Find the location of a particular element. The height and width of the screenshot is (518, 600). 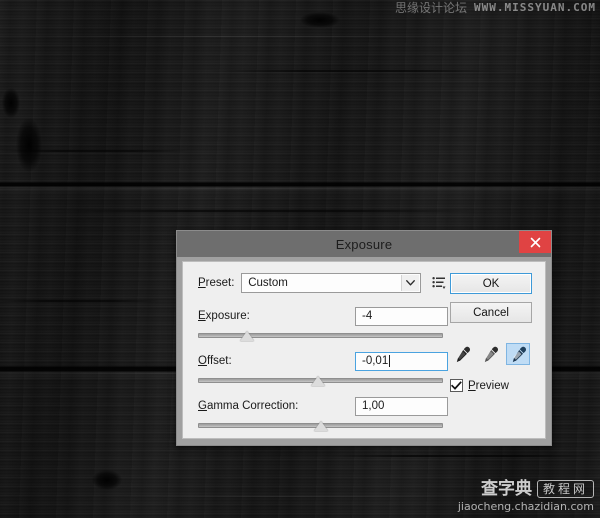

eyedropper-gray-point-icon is located at coordinates (491, 354).